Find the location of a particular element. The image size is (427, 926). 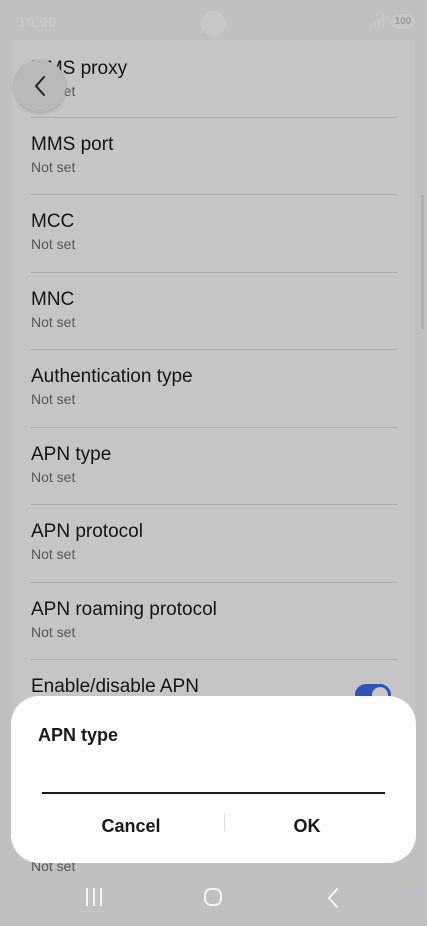

home-icon is located at coordinates (213, 897).